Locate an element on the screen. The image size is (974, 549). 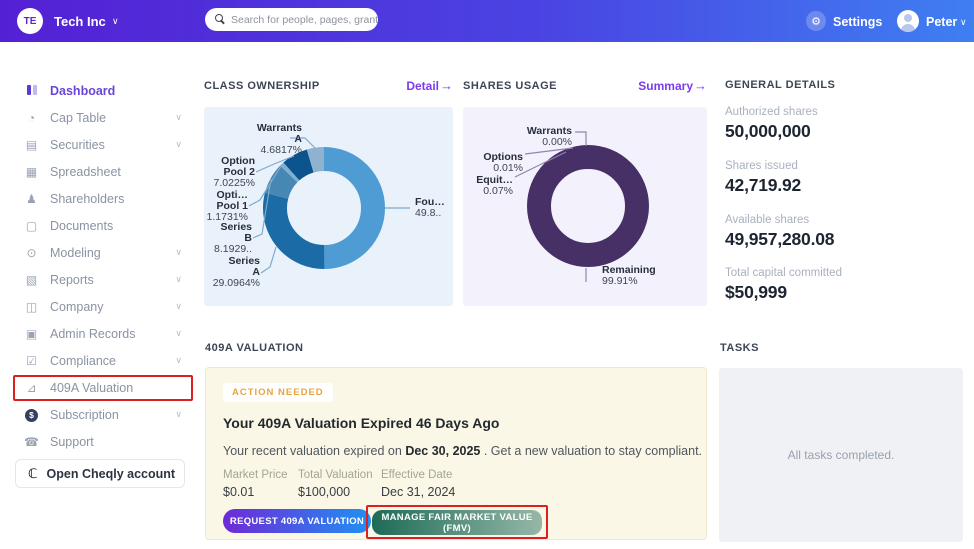
class-ownership-donut is located at coordinates (324, 208).